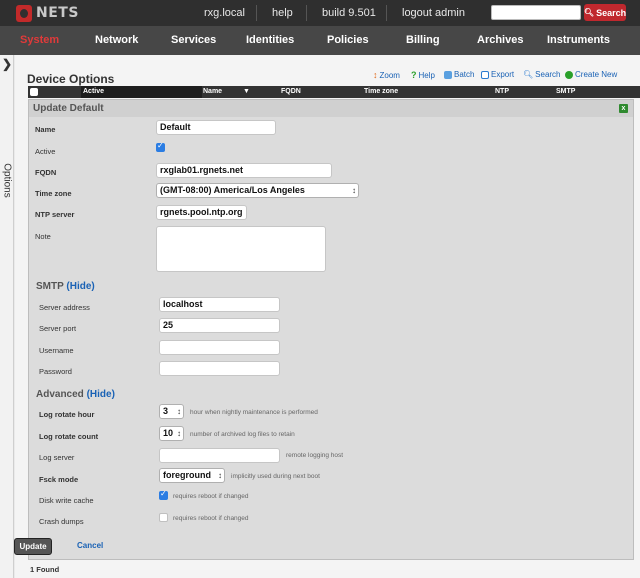 Image resolution: width=640 pixels, height=578 pixels. I want to click on nav-item-billing: Billing, so click(423, 40).